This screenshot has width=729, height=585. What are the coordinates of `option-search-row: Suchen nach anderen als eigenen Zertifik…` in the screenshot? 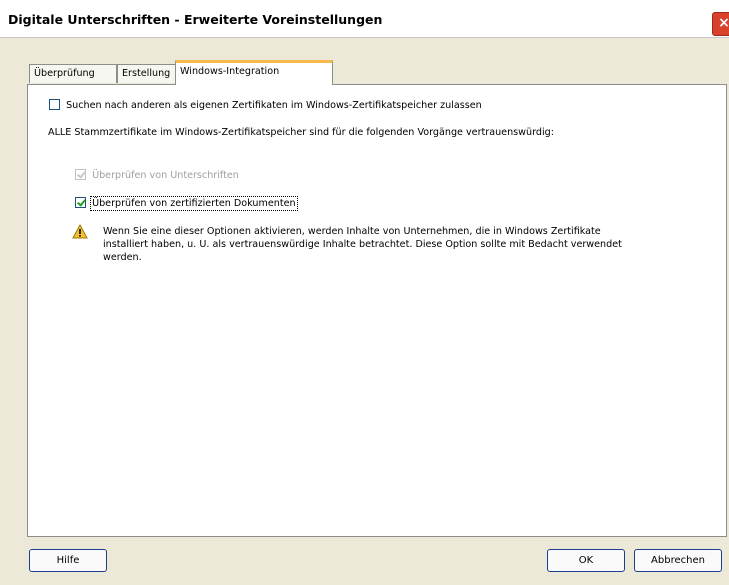 It's located at (265, 105).